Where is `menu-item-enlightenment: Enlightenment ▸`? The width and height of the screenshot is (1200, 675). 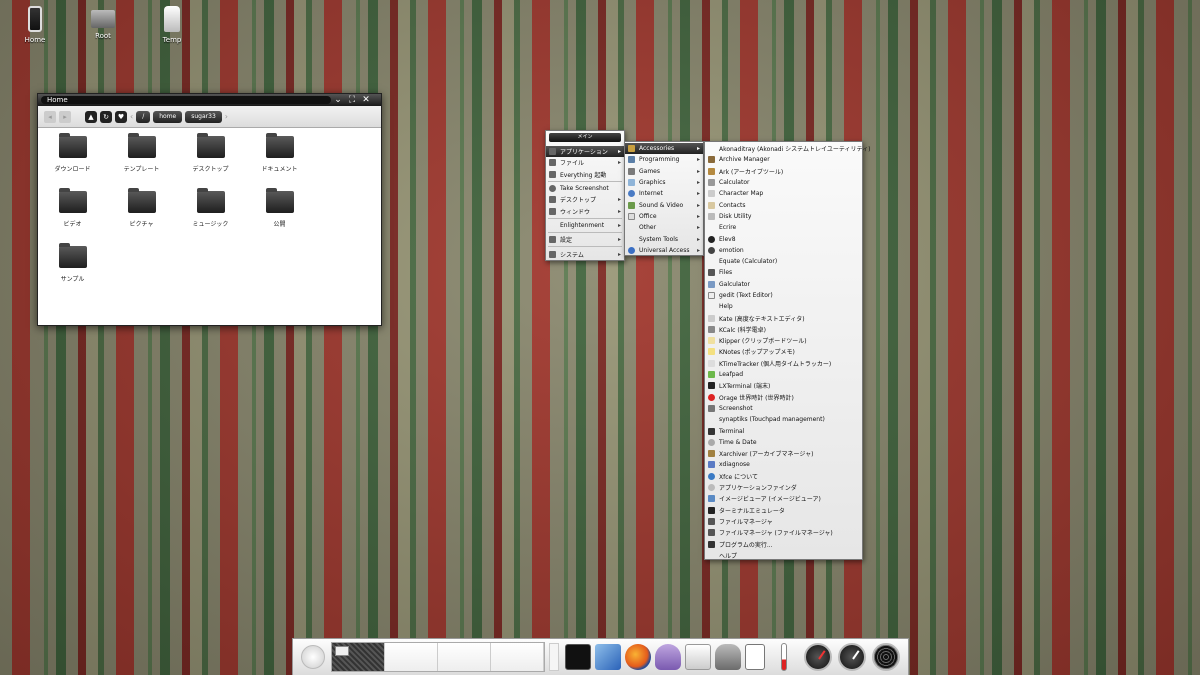 menu-item-enlightenment: Enlightenment ▸ is located at coordinates (585, 225).